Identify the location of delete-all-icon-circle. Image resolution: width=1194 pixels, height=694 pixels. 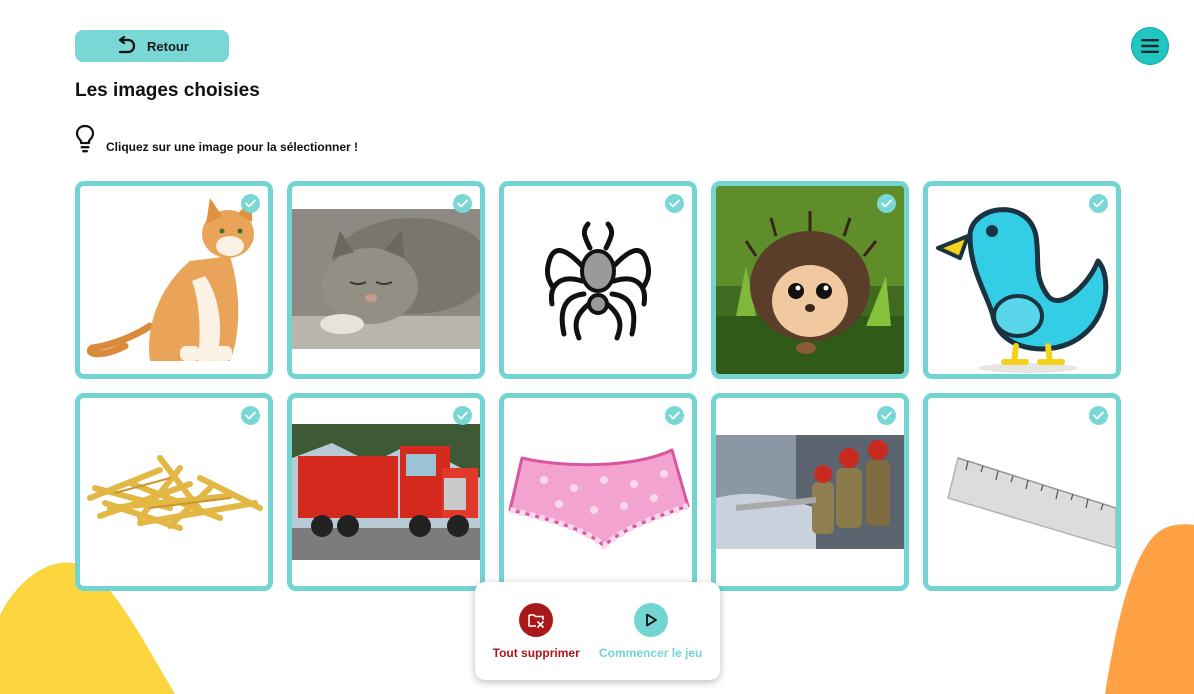
(536, 619).